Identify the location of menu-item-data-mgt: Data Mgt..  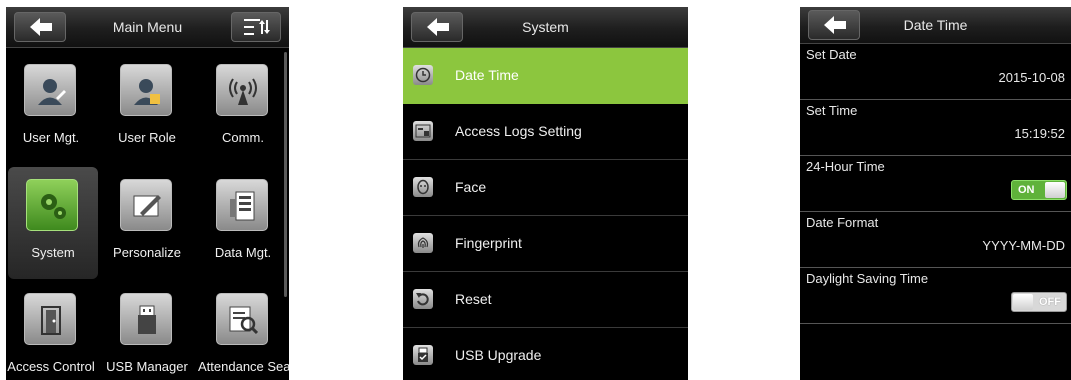
(243, 223).